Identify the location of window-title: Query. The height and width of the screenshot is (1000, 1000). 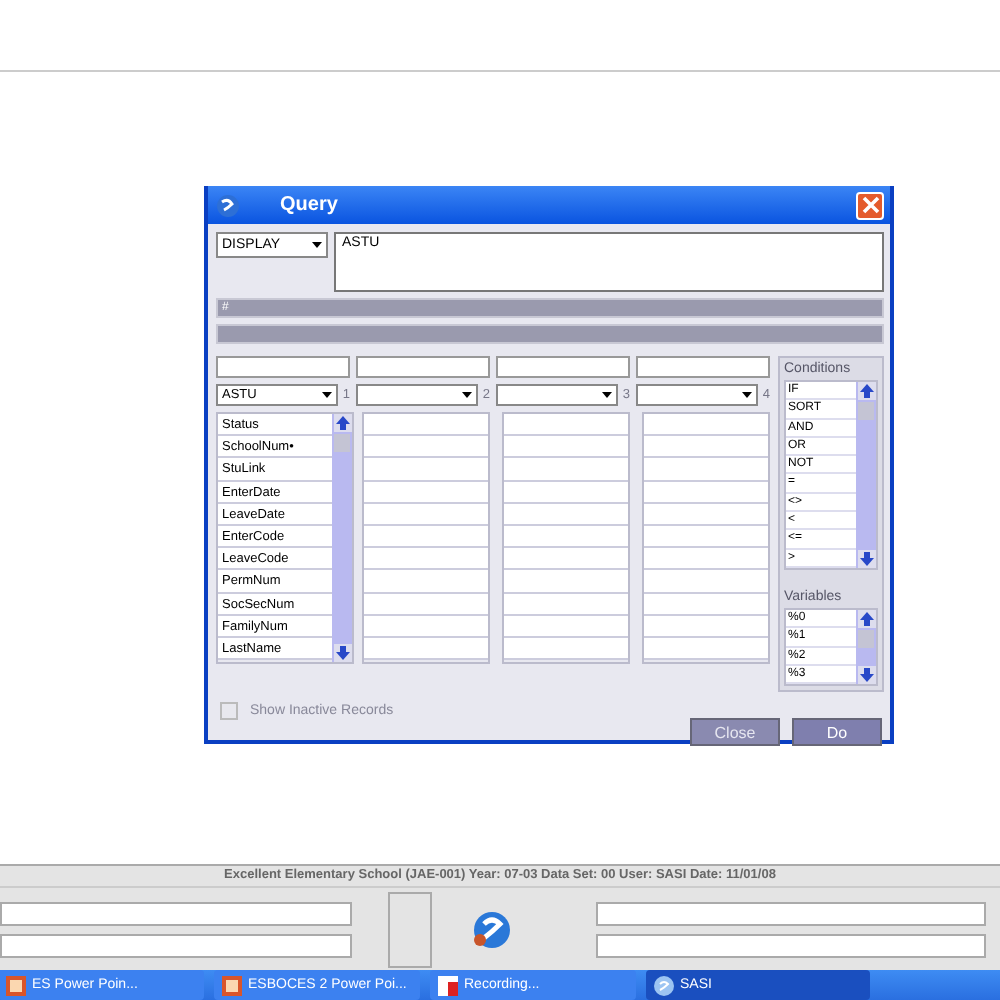
(310, 205).